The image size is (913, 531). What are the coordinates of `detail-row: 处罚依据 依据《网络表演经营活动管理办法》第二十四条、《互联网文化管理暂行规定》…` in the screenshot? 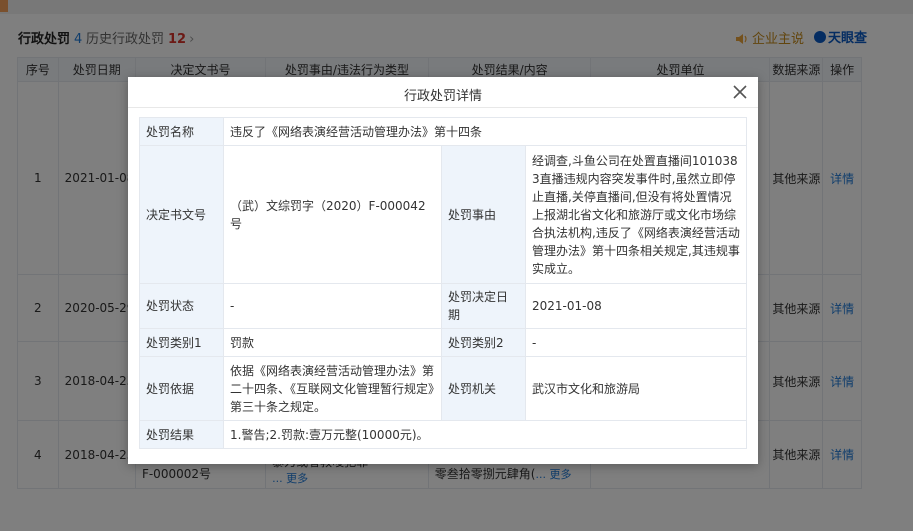 It's located at (443, 388).